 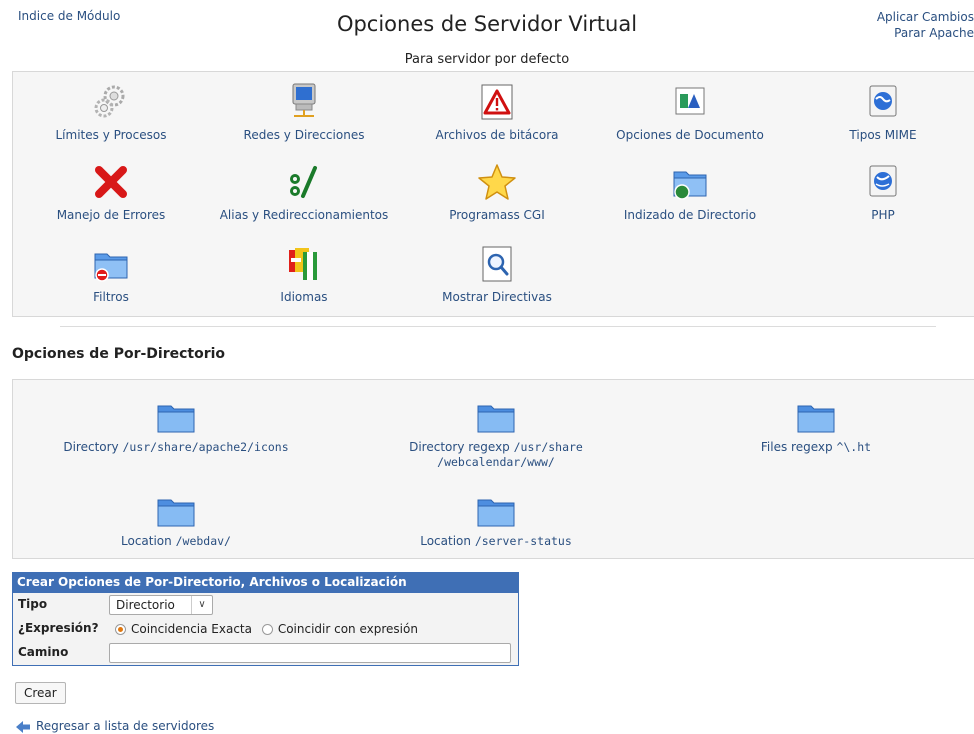 I want to click on per-directory-item: Files regexp ^\.ht, so click(x=815, y=427).